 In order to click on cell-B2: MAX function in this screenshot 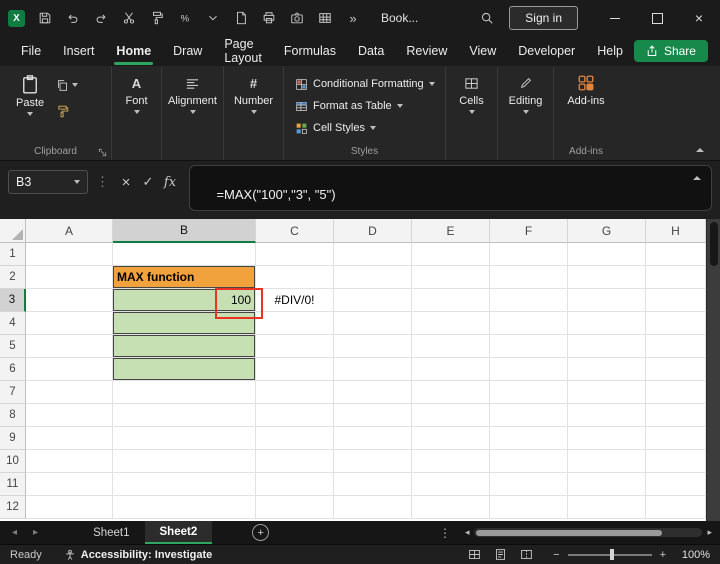, I will do `click(184, 277)`.